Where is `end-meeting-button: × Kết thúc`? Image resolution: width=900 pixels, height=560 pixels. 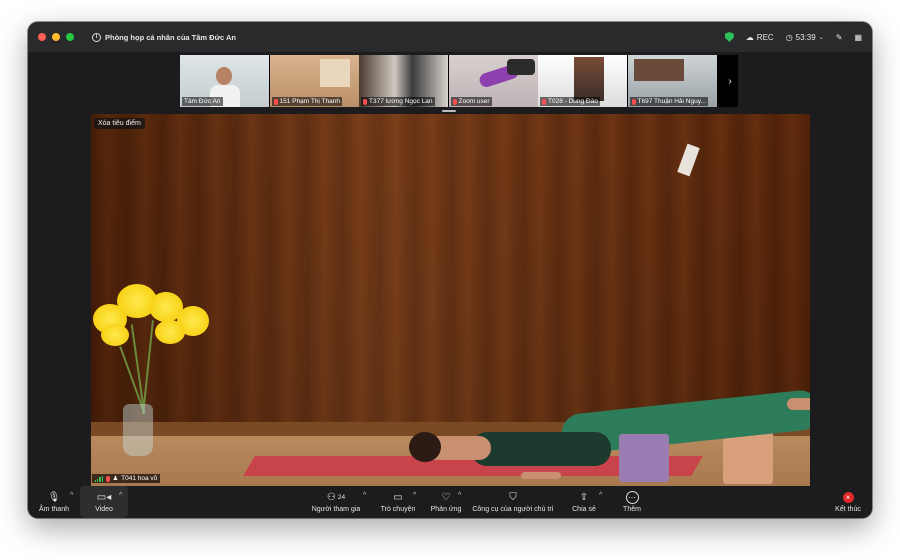 end-meeting-button: × Kết thúc is located at coordinates (848, 502).